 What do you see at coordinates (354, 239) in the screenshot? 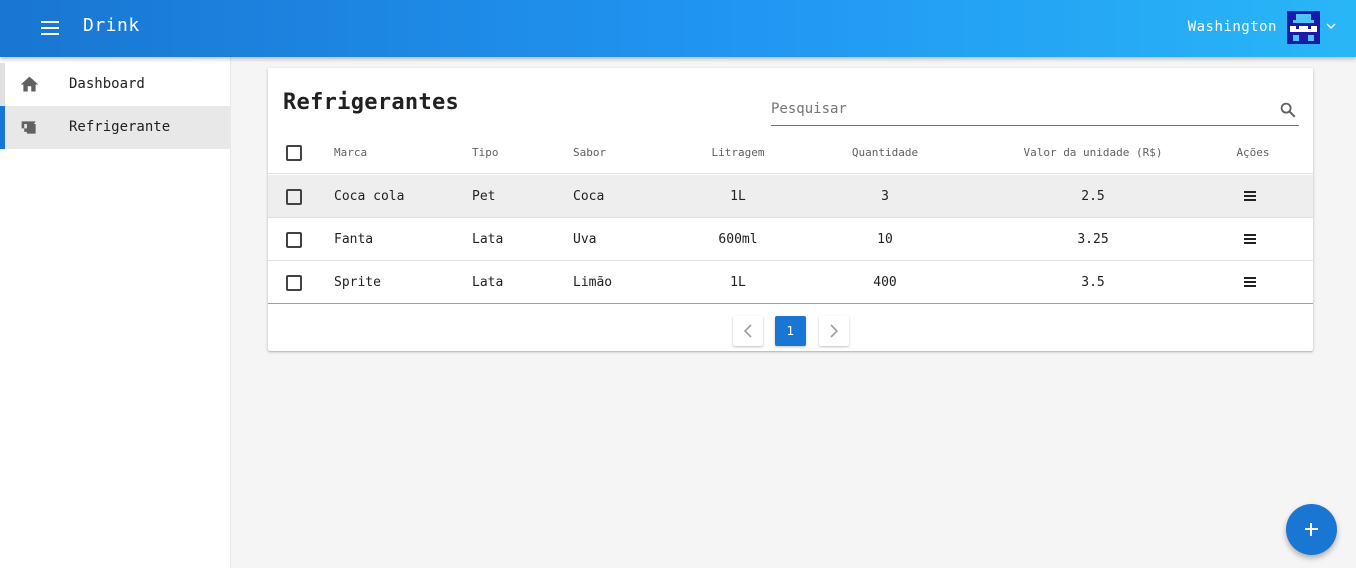
I see `cell-marca: Fanta` at bounding box center [354, 239].